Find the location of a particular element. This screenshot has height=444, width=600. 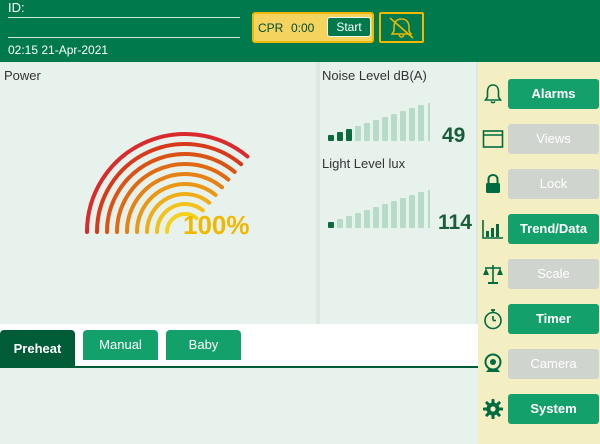

level-bar-meters is located at coordinates (379, 165).